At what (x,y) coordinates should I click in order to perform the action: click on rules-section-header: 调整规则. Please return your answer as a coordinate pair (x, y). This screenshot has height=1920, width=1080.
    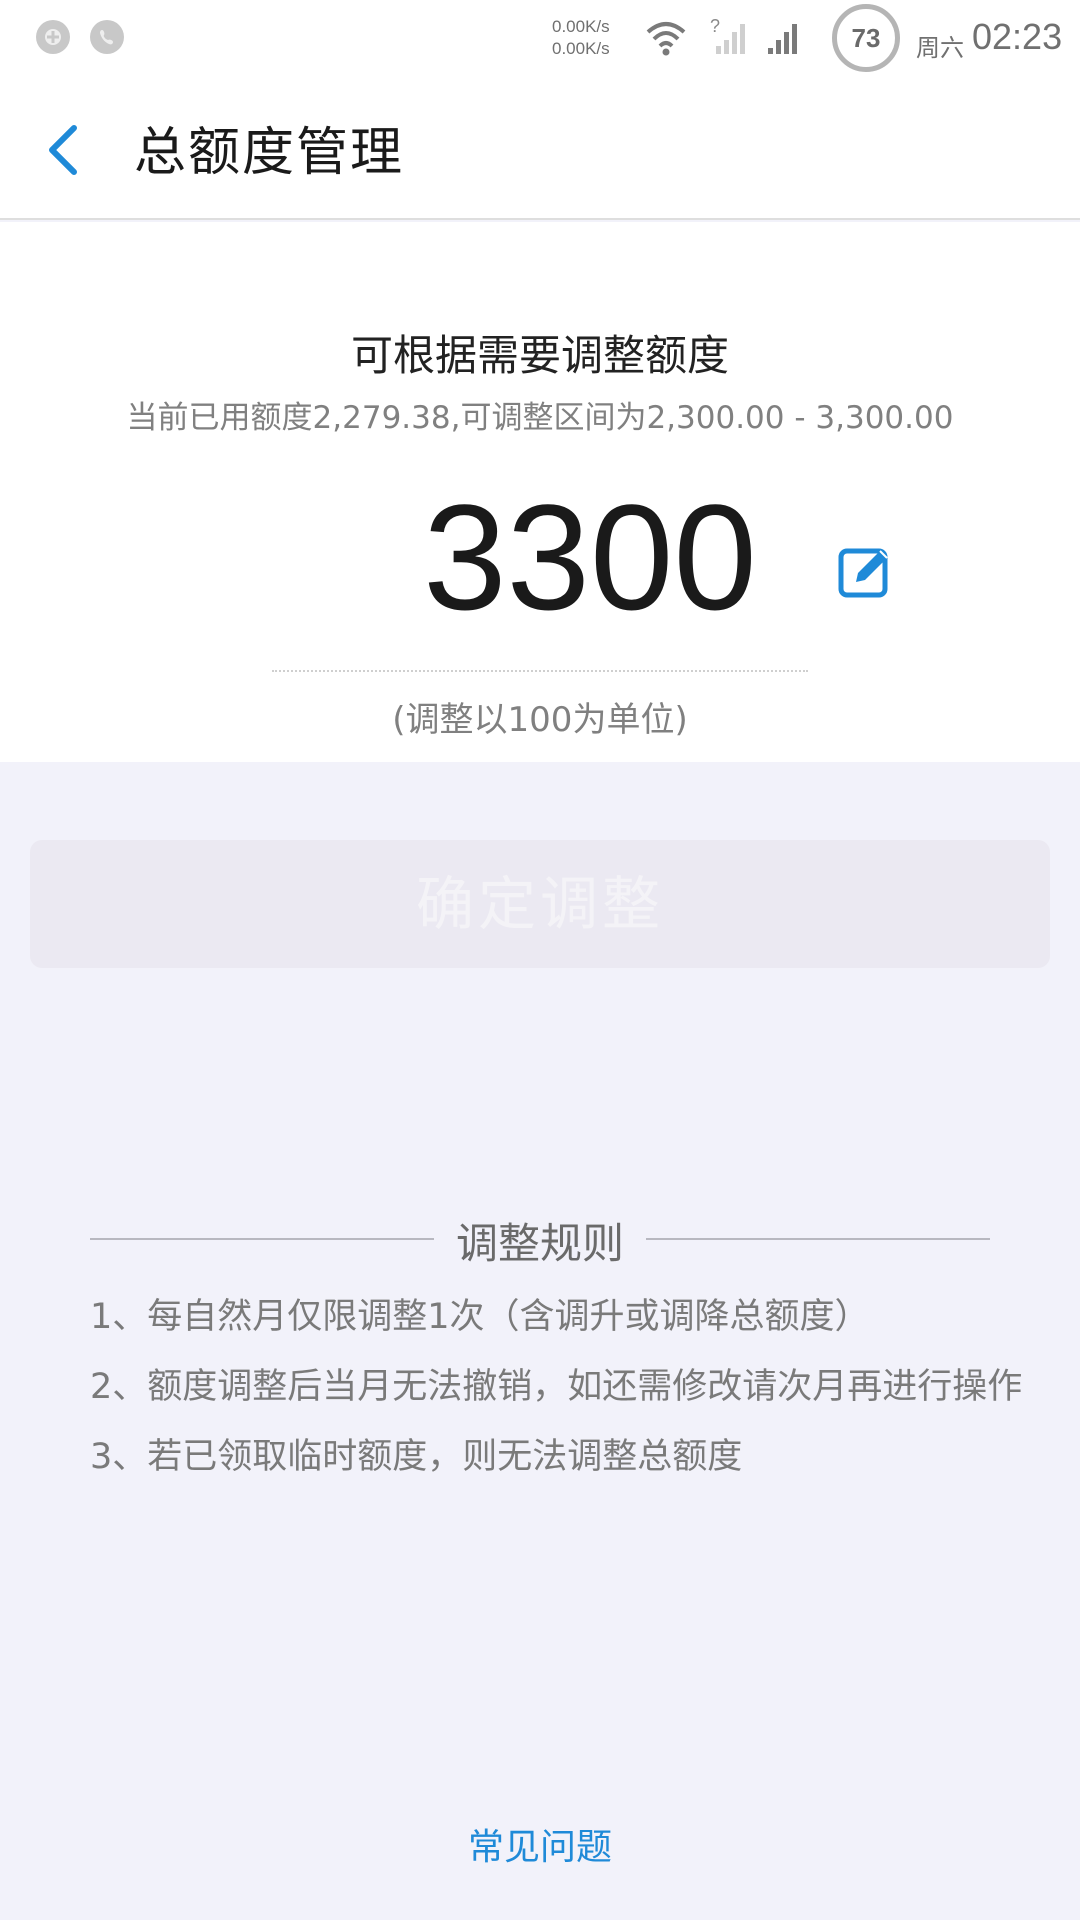
    Looking at the image, I should click on (540, 1239).